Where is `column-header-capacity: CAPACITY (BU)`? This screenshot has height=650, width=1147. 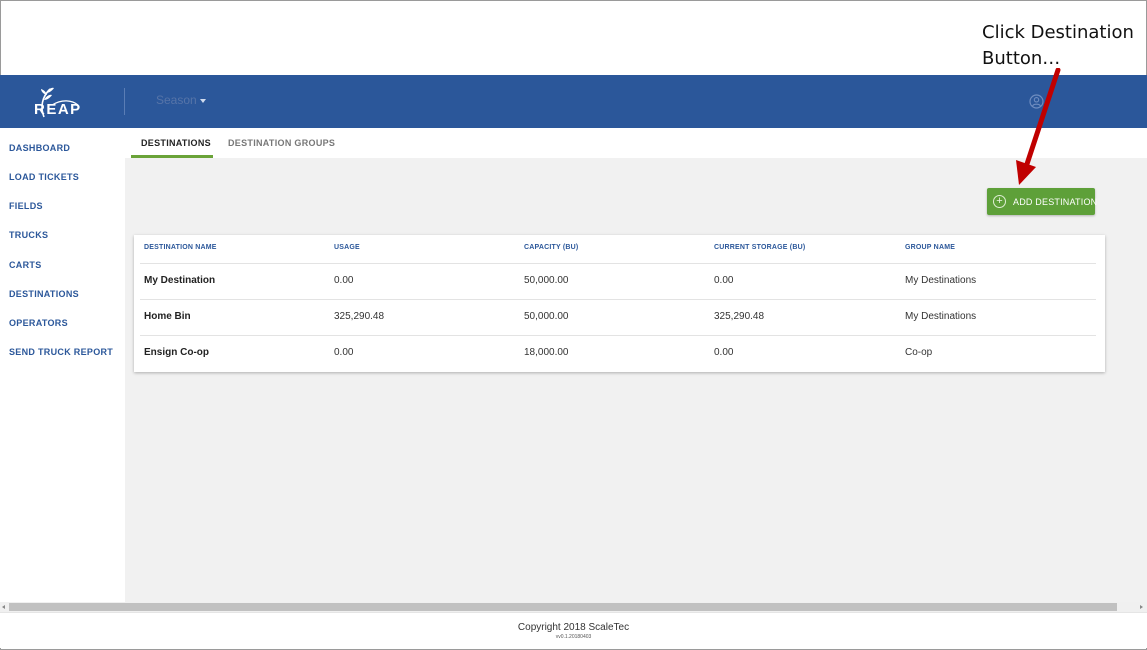 column-header-capacity: CAPACITY (BU) is located at coordinates (551, 247).